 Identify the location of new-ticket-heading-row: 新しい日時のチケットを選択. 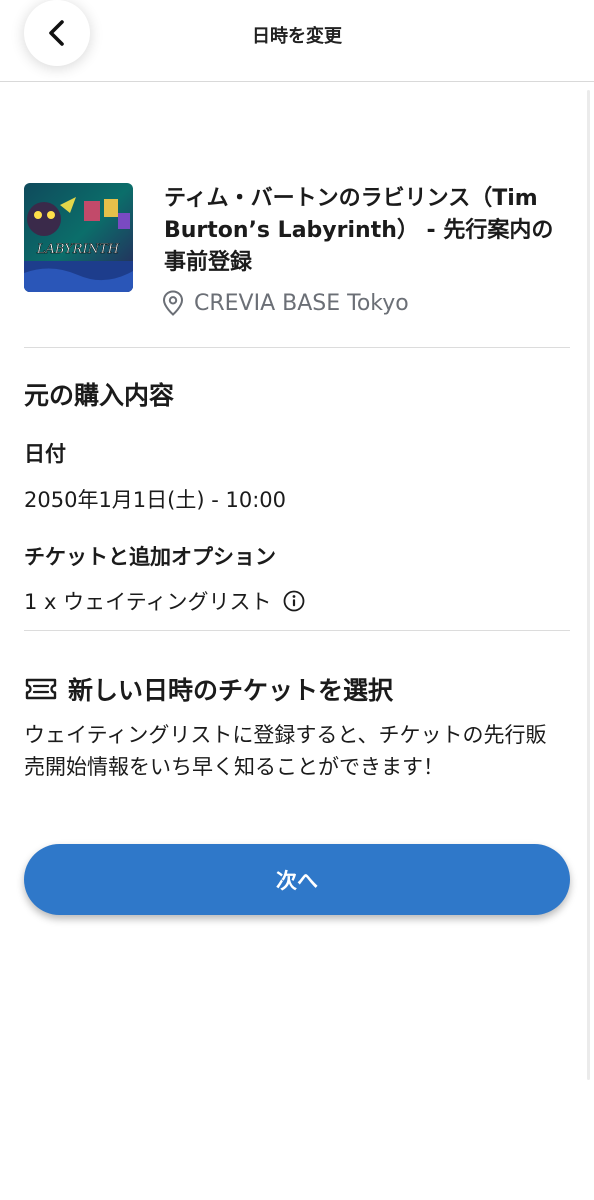
(208, 689).